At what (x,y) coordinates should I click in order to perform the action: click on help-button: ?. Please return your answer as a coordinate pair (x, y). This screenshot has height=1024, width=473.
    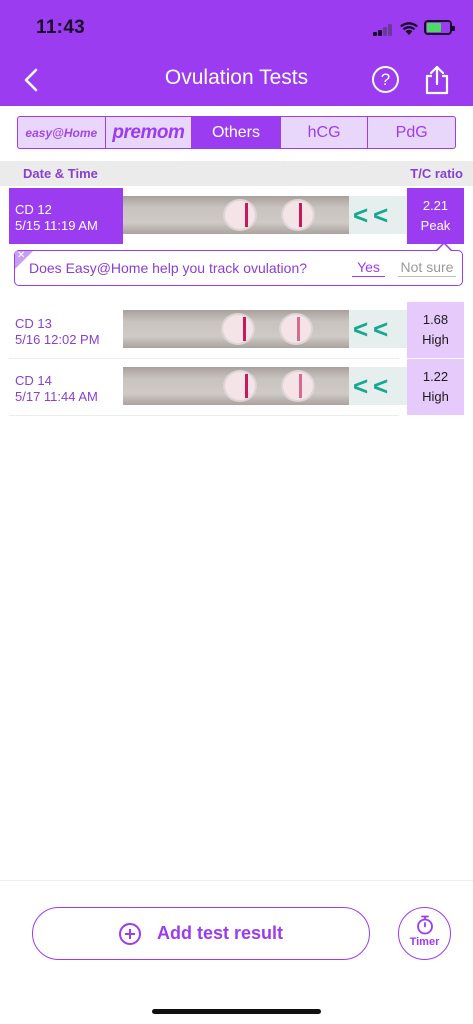
    Looking at the image, I should click on (385, 79).